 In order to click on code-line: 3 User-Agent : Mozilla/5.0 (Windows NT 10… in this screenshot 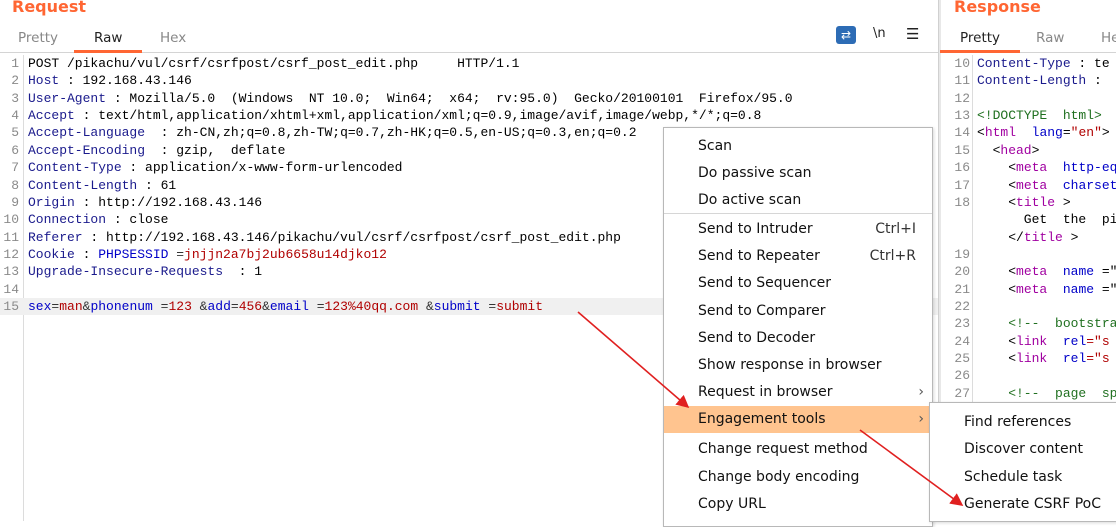, I will do `click(469, 98)`.